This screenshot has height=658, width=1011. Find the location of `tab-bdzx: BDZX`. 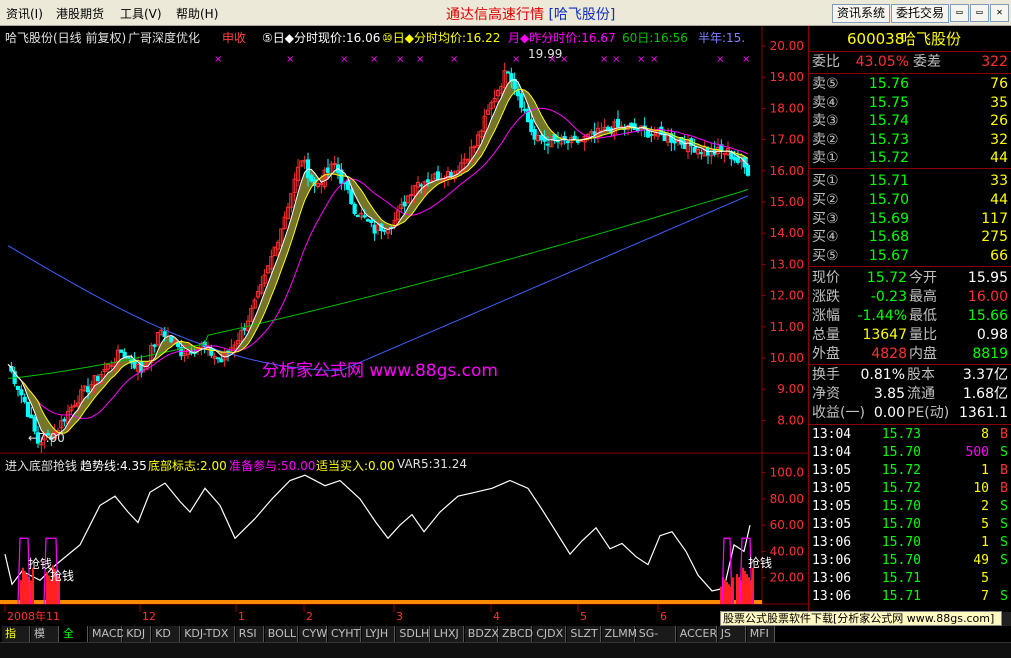

tab-bdzx: BDZX is located at coordinates (481, 634).